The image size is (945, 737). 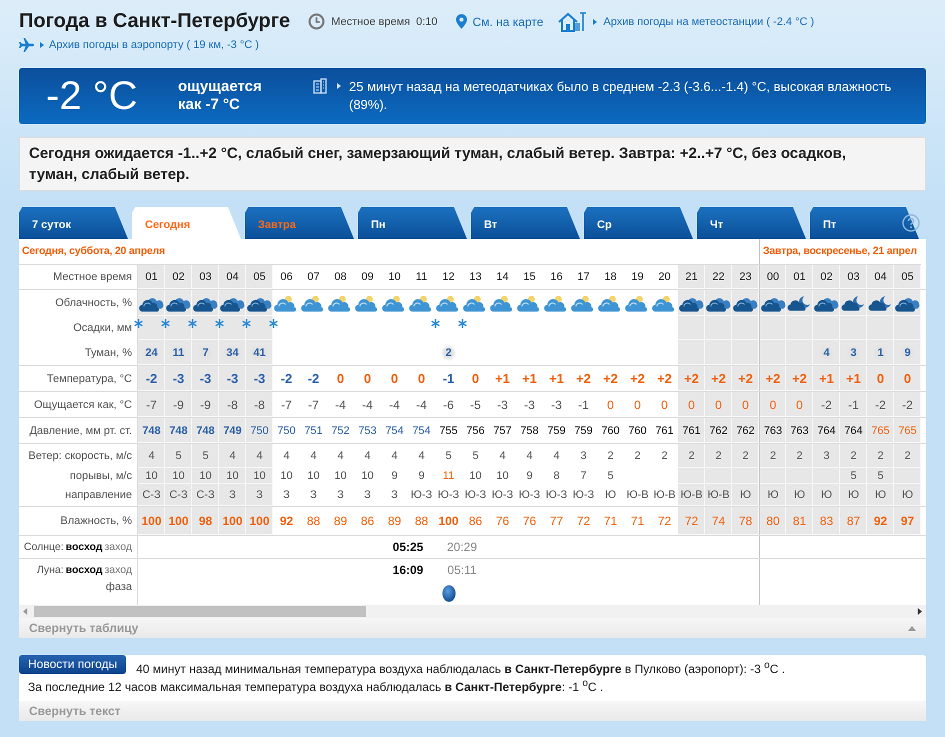 I want to click on scroll-right-icon, so click(x=919, y=611).